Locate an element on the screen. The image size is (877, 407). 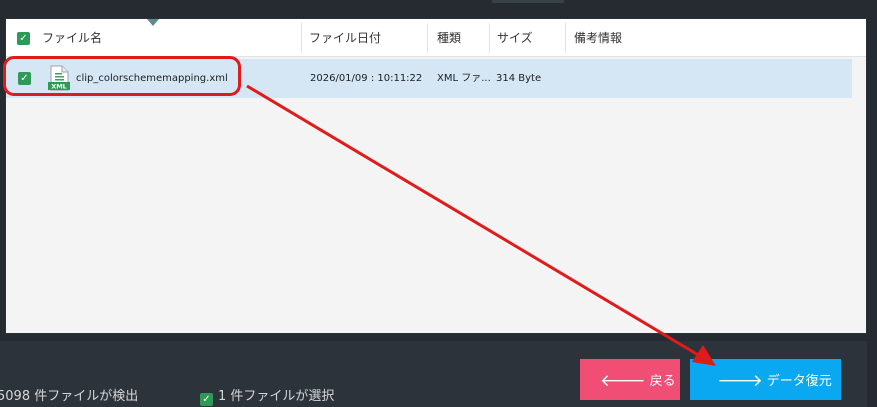
back-button-label: 戻る is located at coordinates (662, 380).